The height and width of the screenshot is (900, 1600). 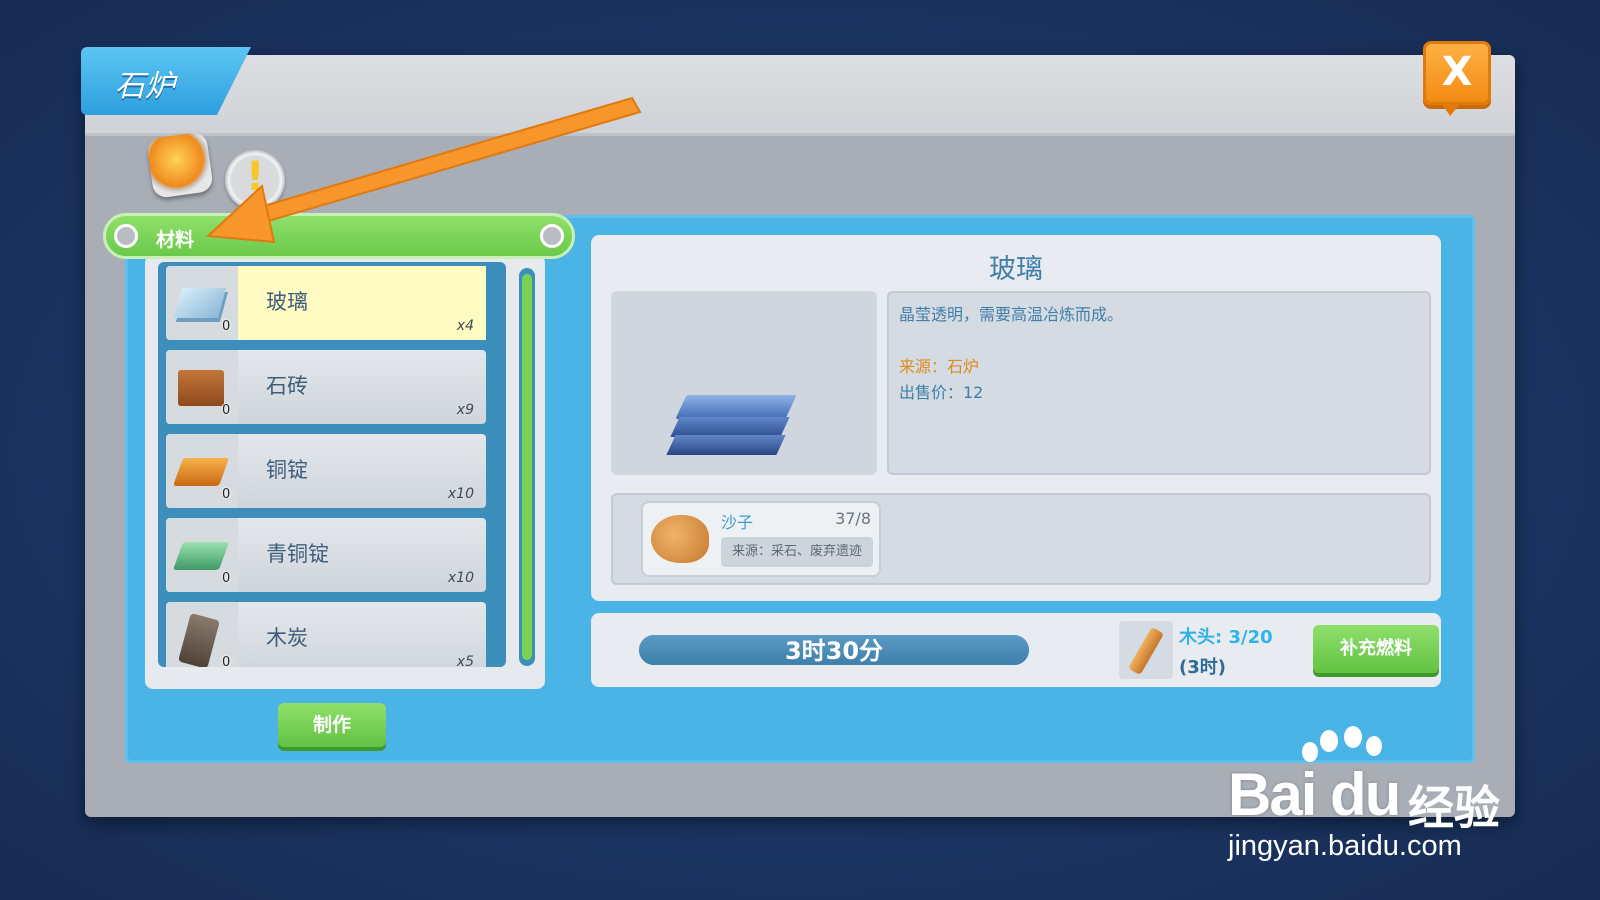 I want to click on wood-icon, so click(x=1146, y=650).